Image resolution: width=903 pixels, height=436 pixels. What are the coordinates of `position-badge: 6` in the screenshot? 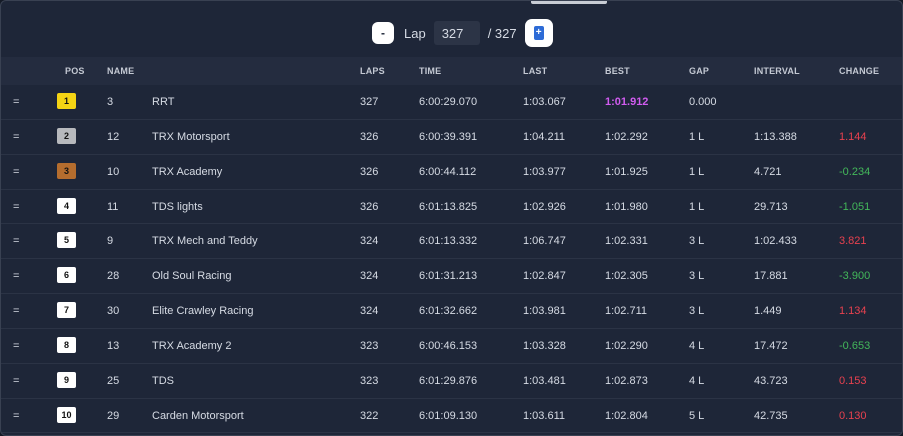 It's located at (66, 275).